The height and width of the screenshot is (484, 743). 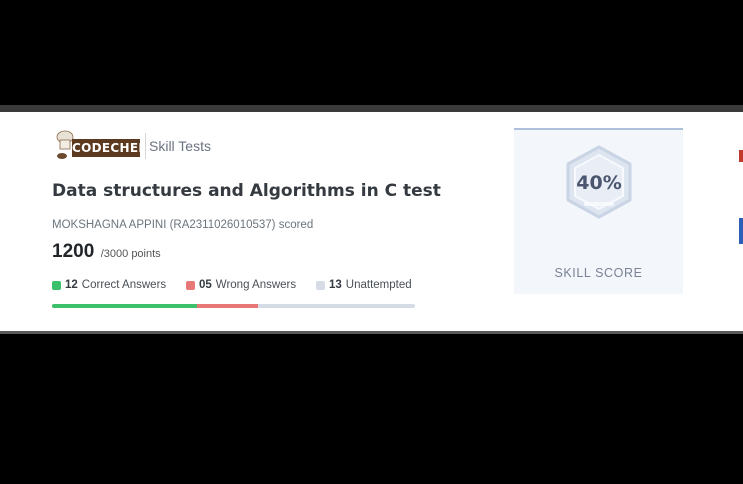 What do you see at coordinates (371, 108) in the screenshot?
I see `top-border` at bounding box center [371, 108].